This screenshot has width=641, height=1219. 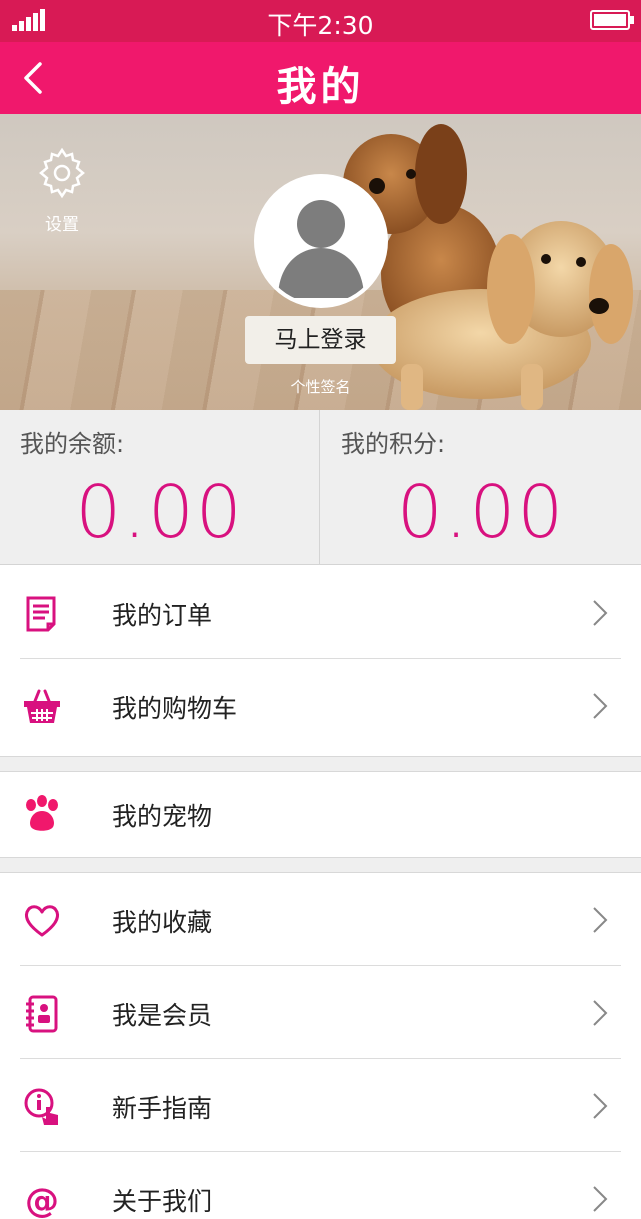 What do you see at coordinates (320, 386) in the screenshot?
I see `signature-text: 个性签名` at bounding box center [320, 386].